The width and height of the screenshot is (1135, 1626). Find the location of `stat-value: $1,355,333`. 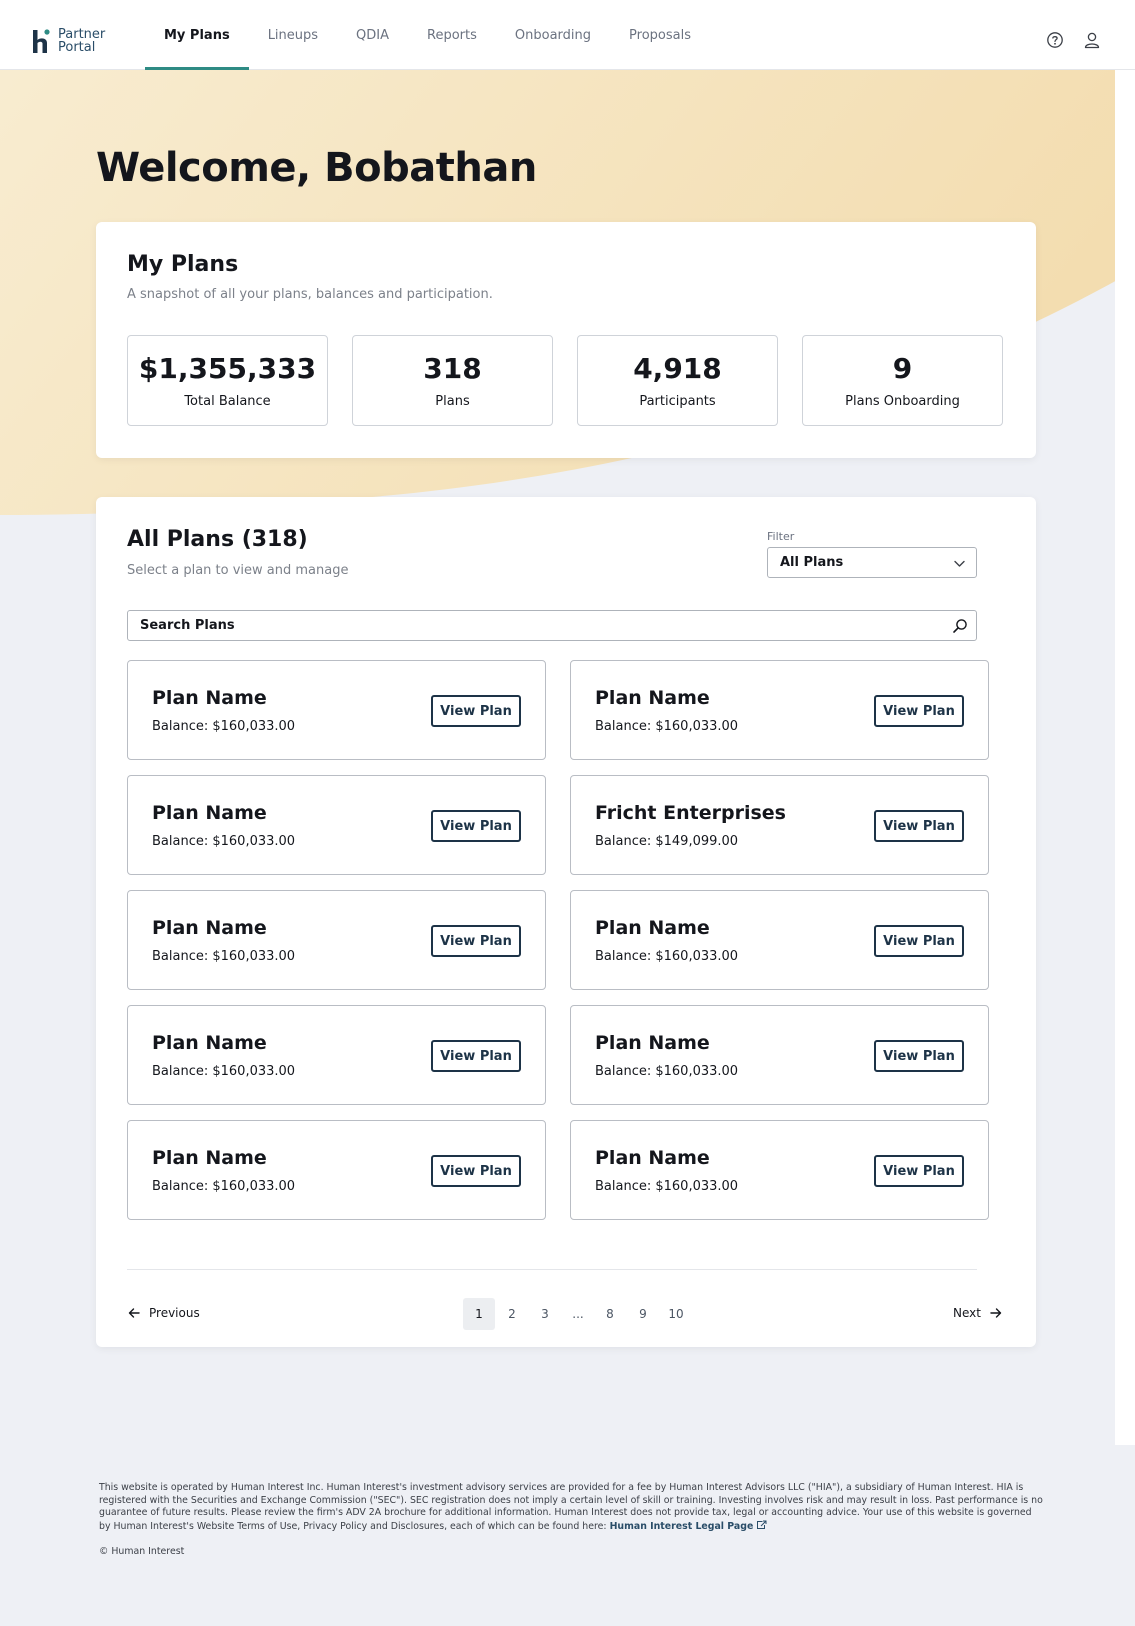

stat-value: $1,355,333 is located at coordinates (227, 368).